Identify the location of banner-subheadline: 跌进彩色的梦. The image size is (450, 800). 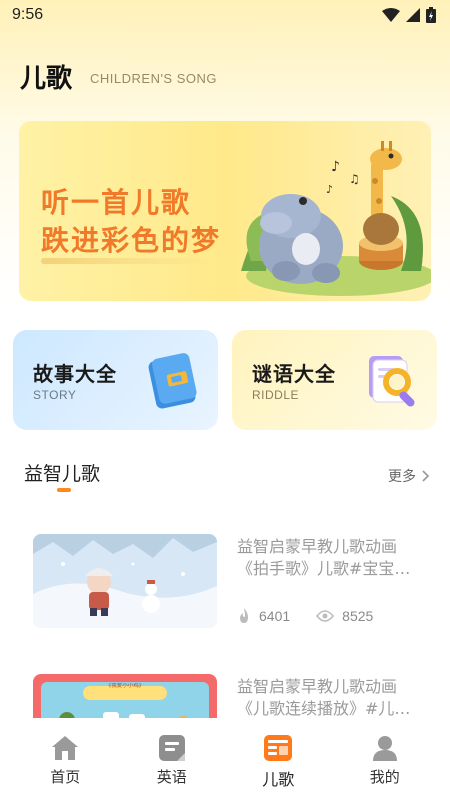
(131, 240).